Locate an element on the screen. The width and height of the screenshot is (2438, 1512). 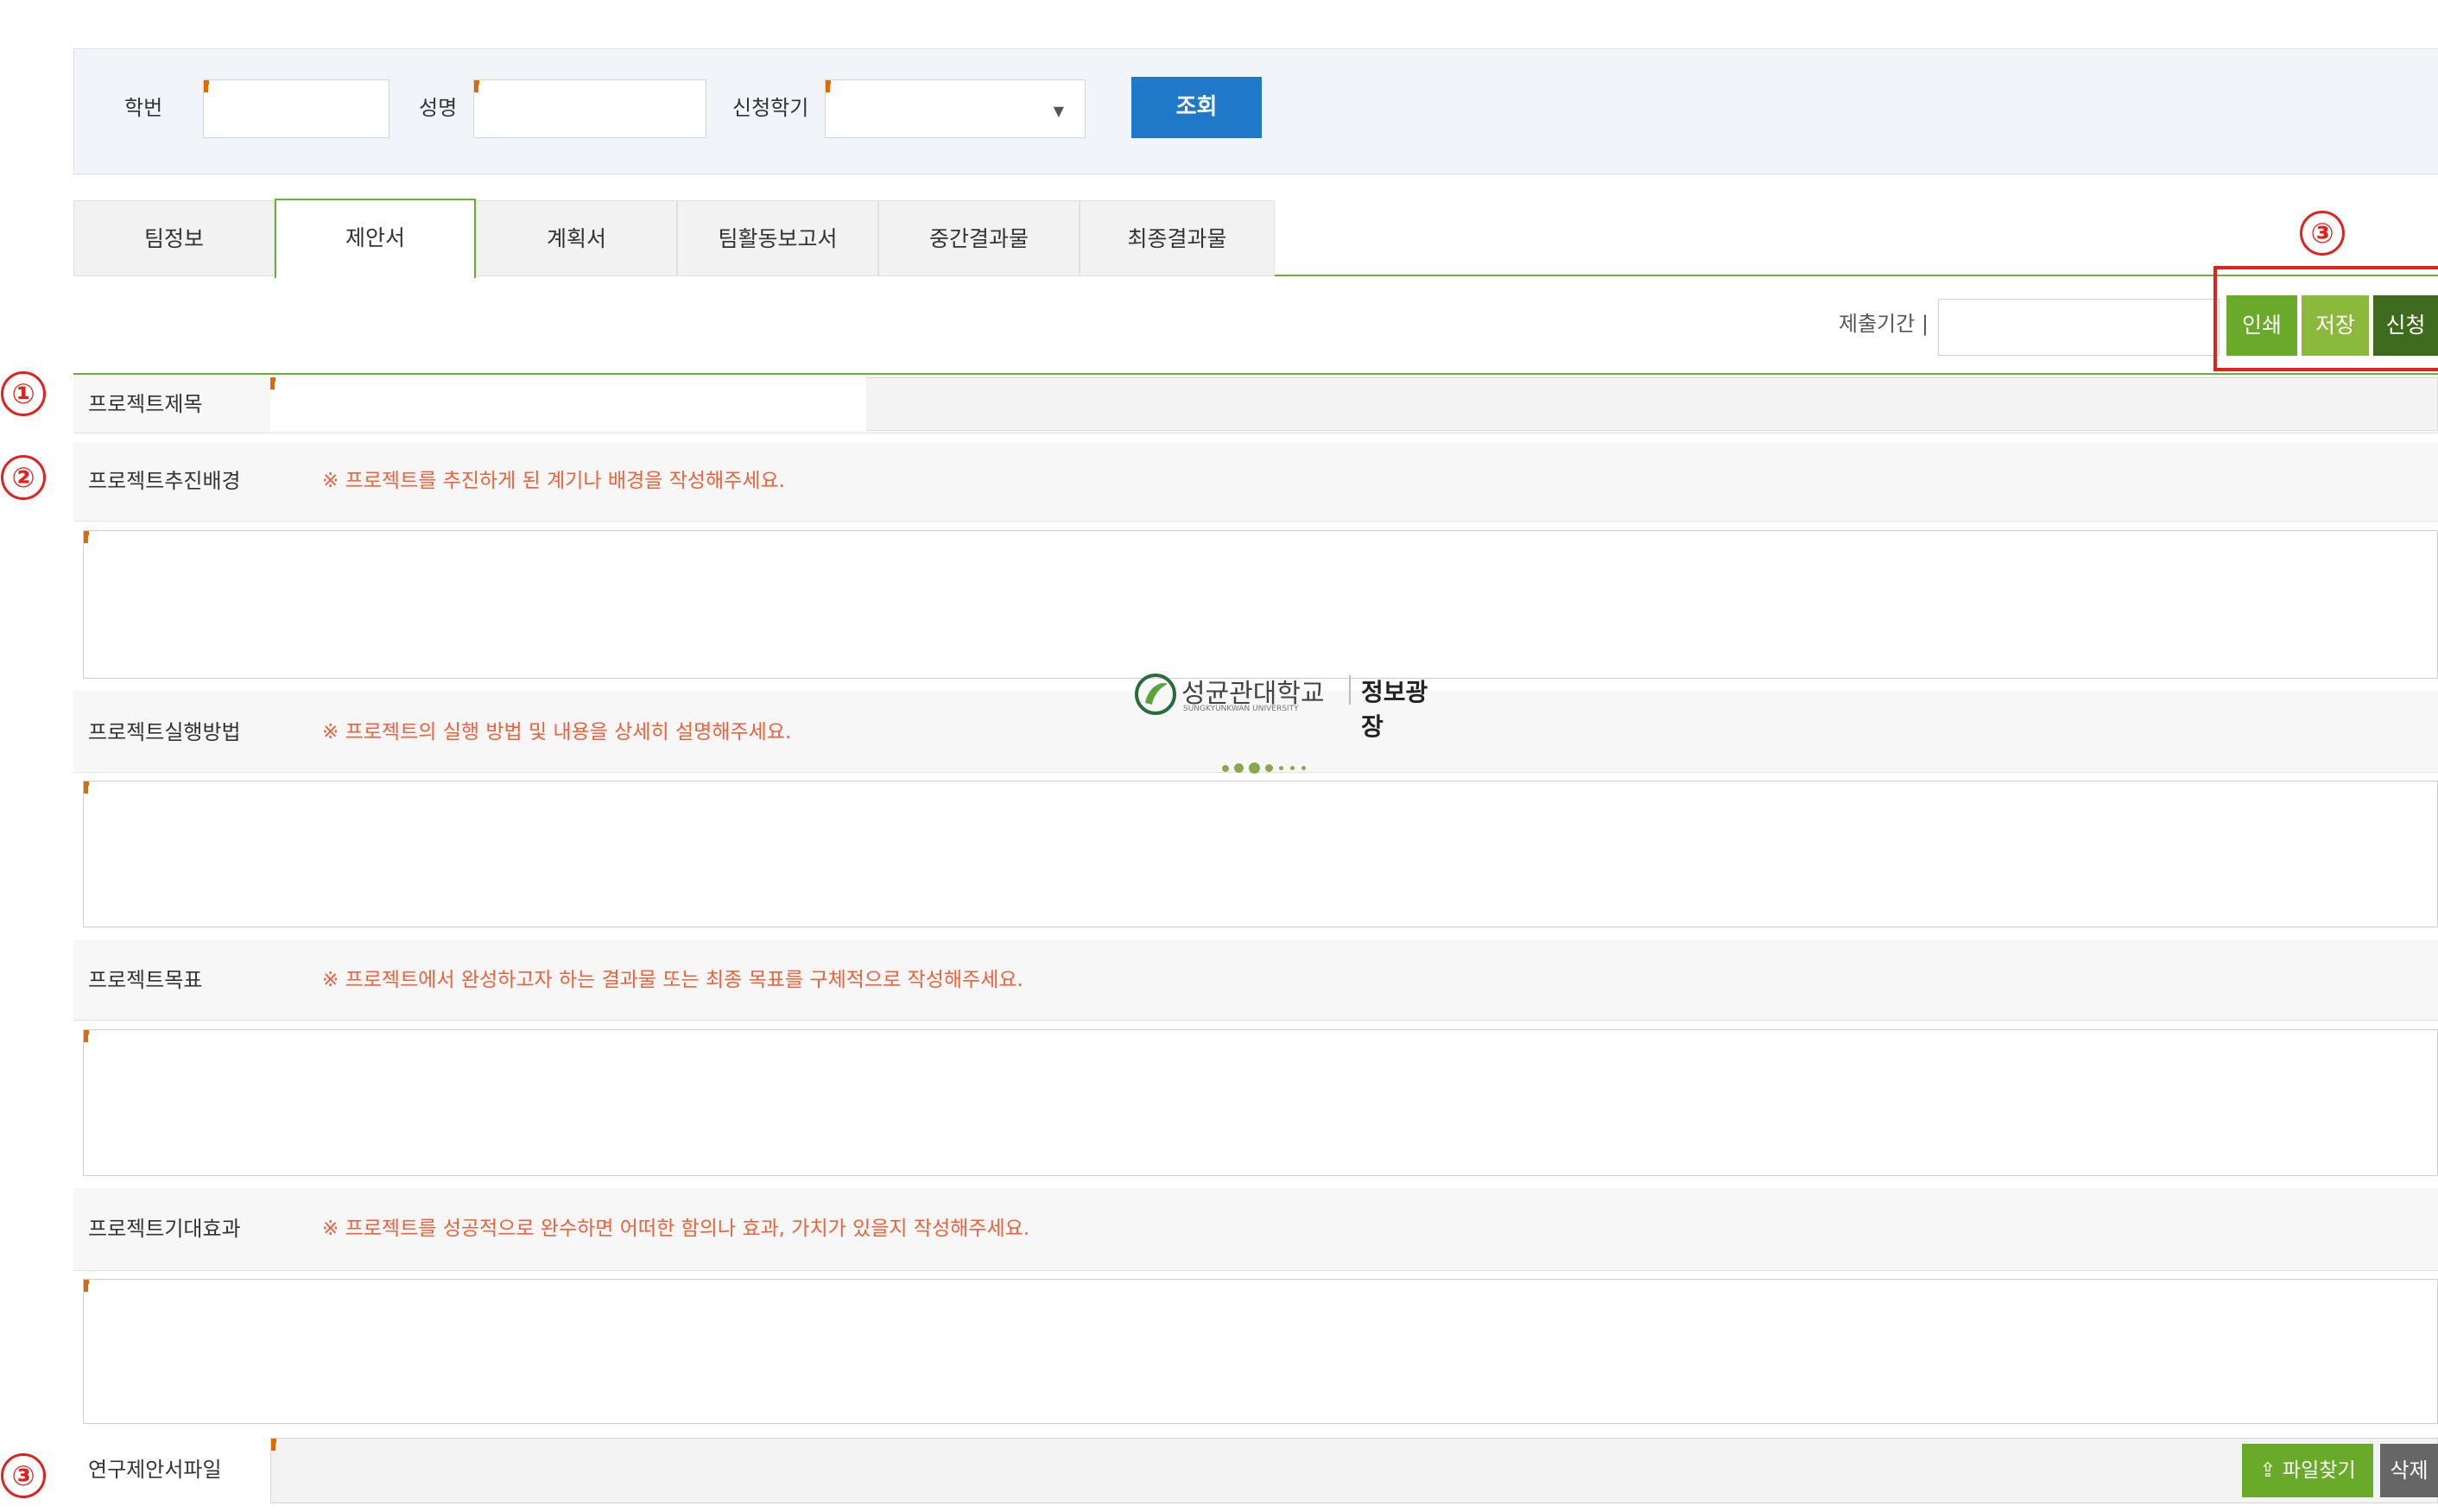
search-button: 조회 is located at coordinates (1196, 107).